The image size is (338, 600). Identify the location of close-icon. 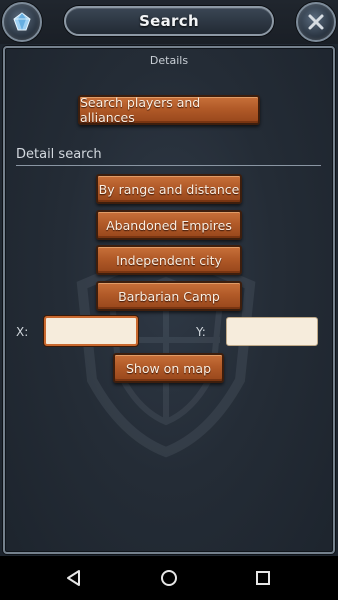
(316, 22).